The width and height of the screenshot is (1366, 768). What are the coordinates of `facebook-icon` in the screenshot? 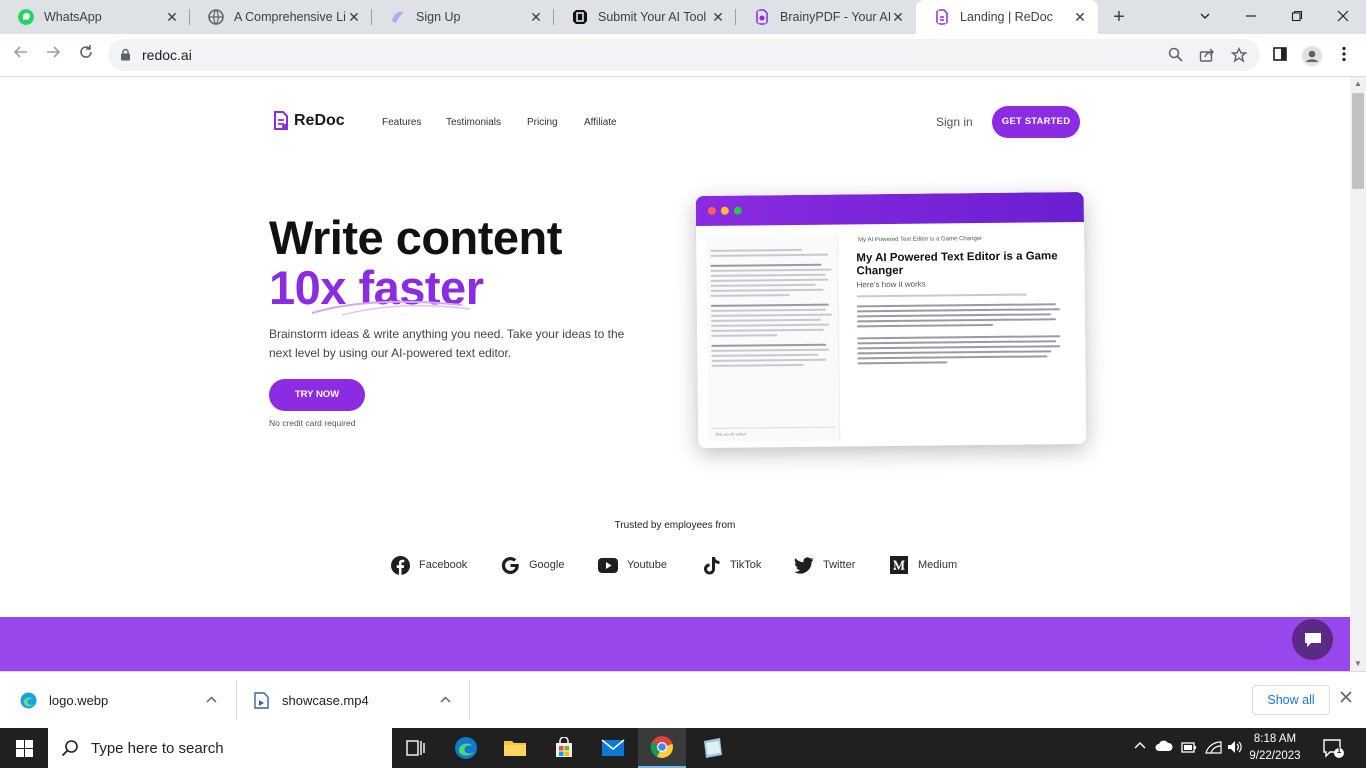 It's located at (400, 565).